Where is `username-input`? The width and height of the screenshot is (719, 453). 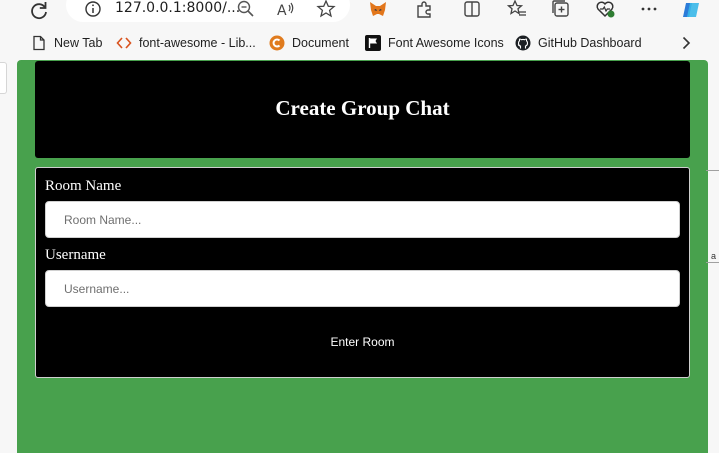 username-input is located at coordinates (362, 288).